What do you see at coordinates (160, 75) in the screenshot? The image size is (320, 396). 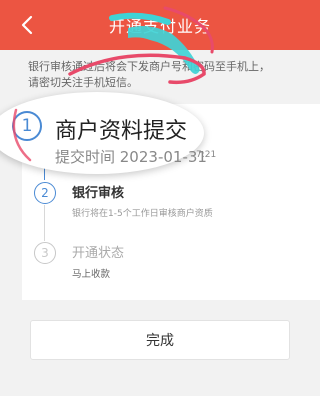 I see `notice-text: 银行审核通过后将会下发商户号和密码至手机上， 请密切关注手机短信。` at bounding box center [160, 75].